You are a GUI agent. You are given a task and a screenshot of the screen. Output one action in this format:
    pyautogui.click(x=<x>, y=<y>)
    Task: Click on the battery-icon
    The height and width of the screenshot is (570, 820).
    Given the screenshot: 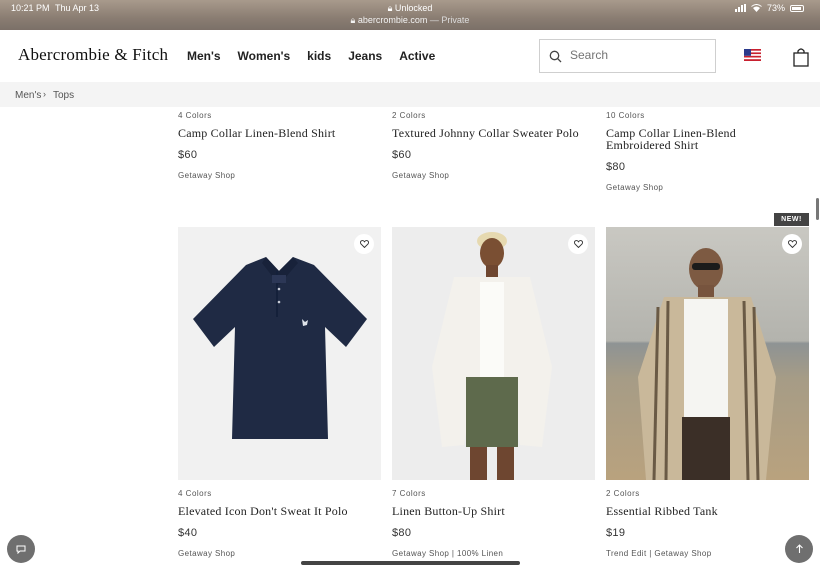 What is the action you would take?
    pyautogui.click(x=797, y=8)
    